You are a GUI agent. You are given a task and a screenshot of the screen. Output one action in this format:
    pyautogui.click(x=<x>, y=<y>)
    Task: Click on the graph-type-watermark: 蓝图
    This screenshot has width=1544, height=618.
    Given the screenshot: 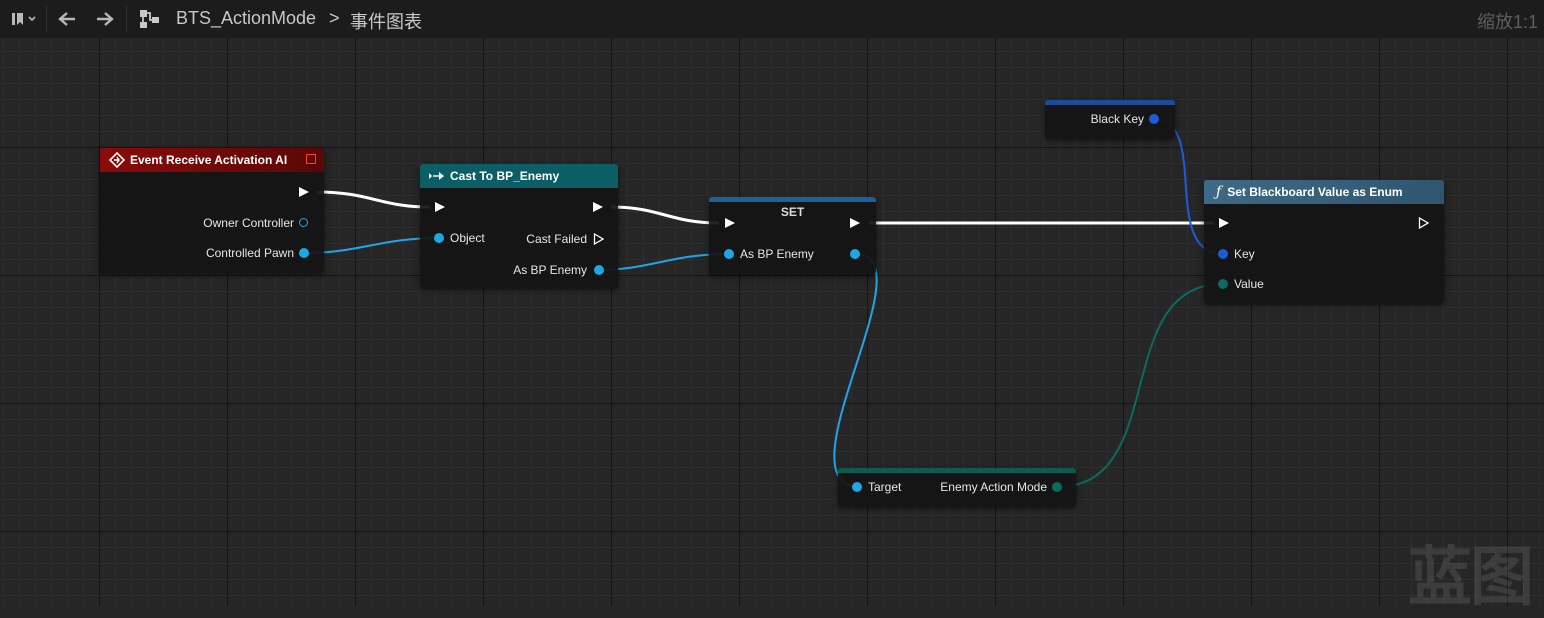 What is the action you would take?
    pyautogui.click(x=1471, y=578)
    